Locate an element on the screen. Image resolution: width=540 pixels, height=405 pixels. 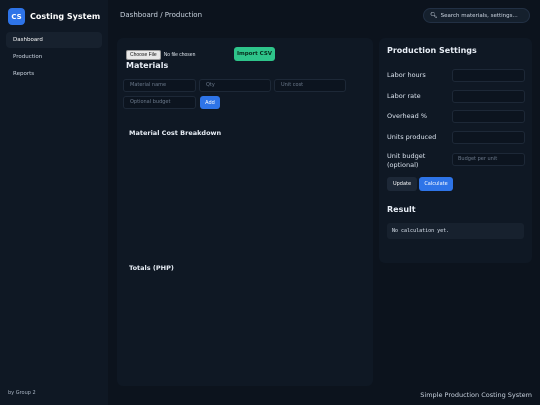
brand-logo: CS is located at coordinates (16, 16).